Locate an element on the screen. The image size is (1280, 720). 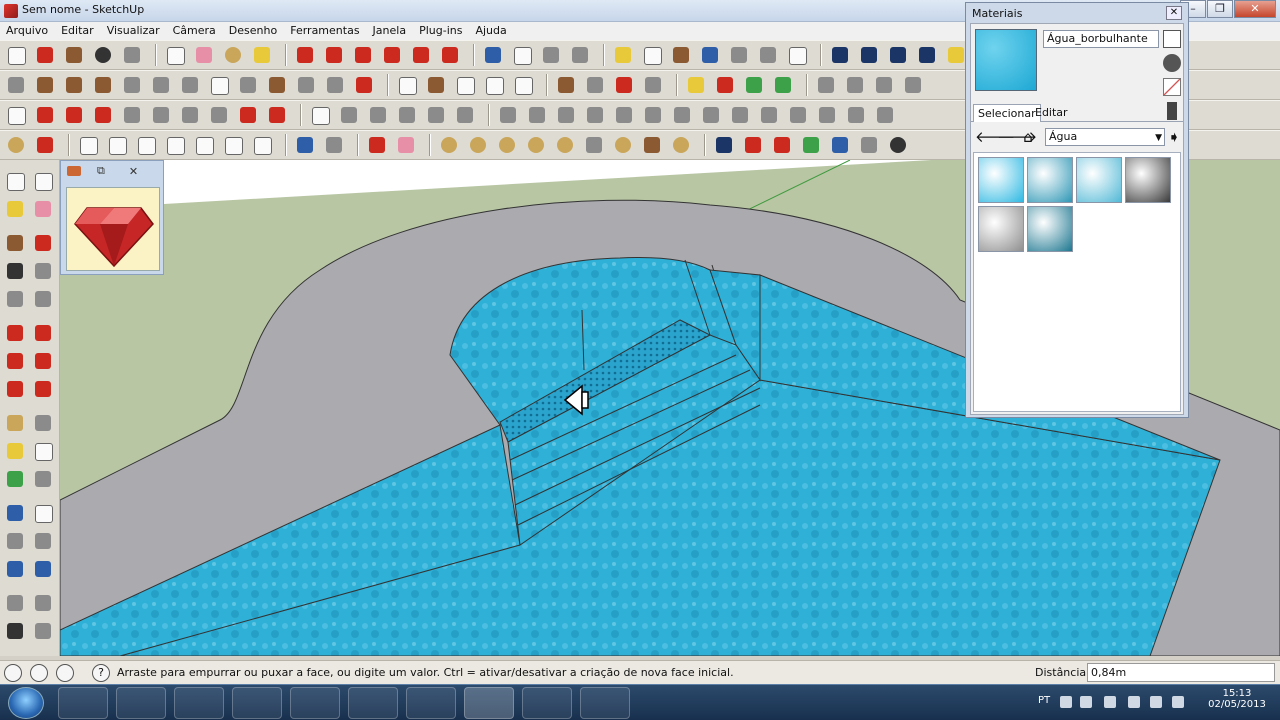
rotate-2-tool-icon is located at coordinates (782, 145).